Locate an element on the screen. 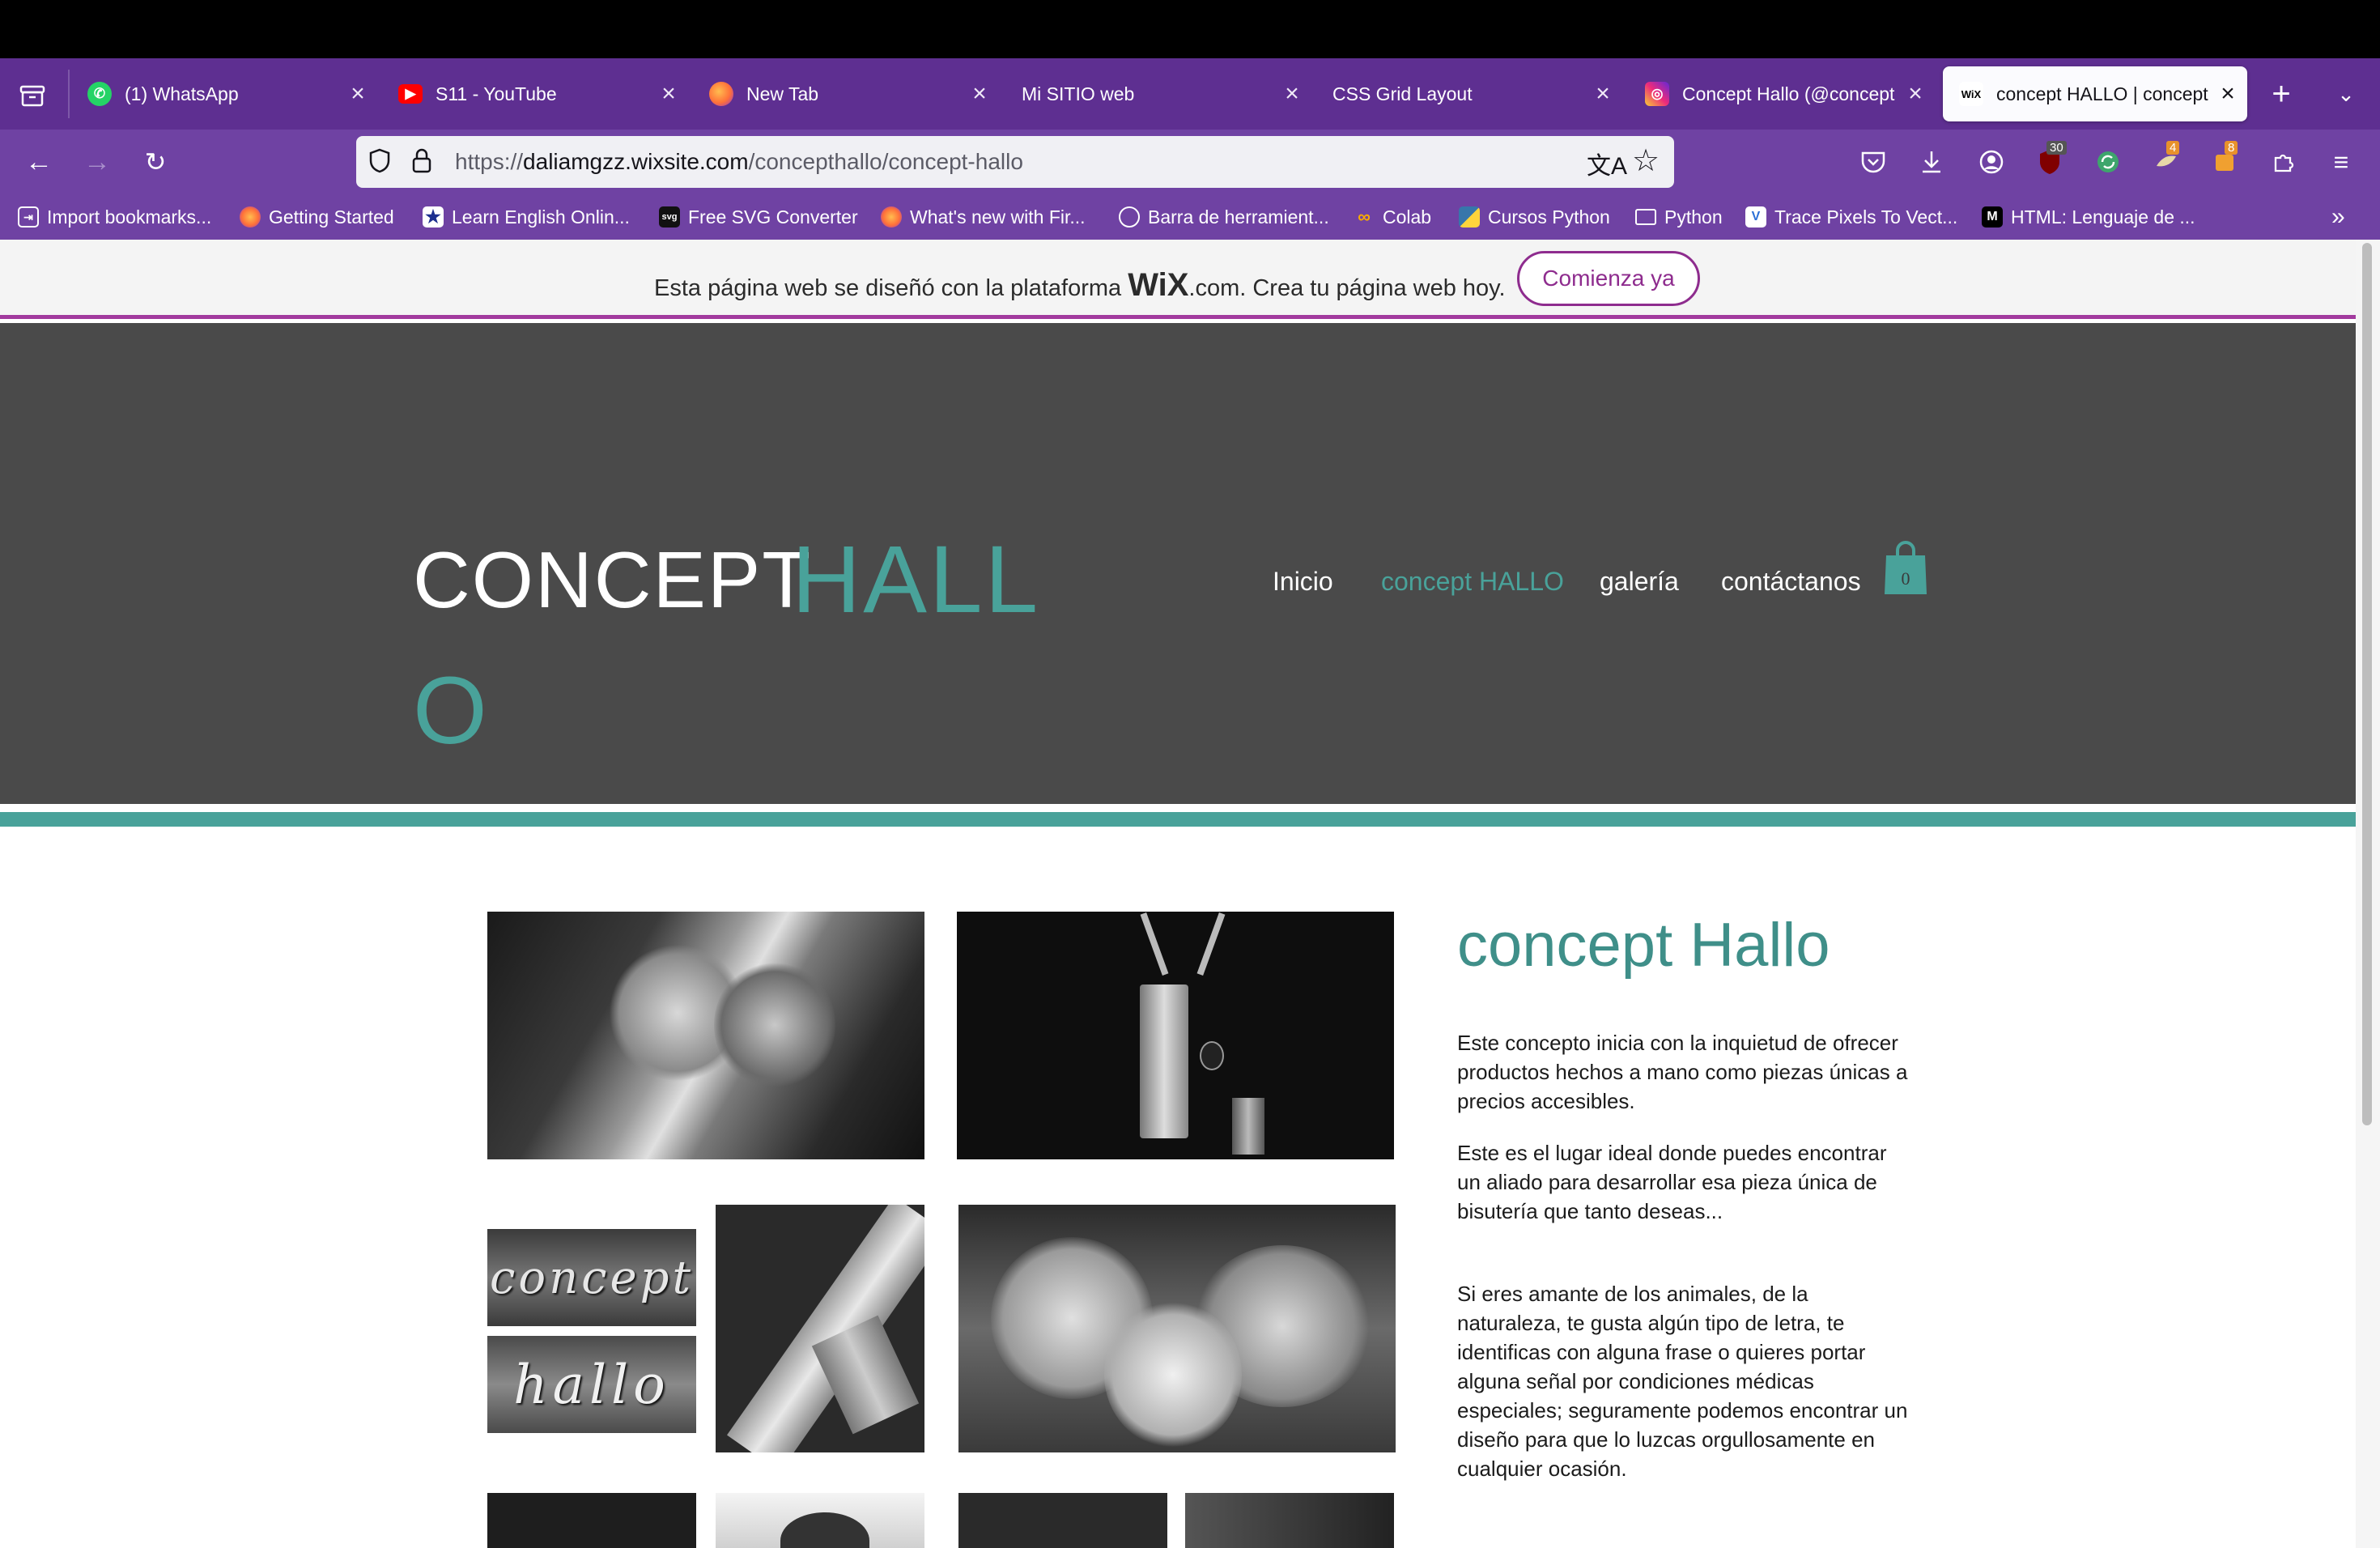 Image resolution: width=2380 pixels, height=1548 pixels. tab-css-grid: CSS Grid Layout × is located at coordinates (1473, 93).